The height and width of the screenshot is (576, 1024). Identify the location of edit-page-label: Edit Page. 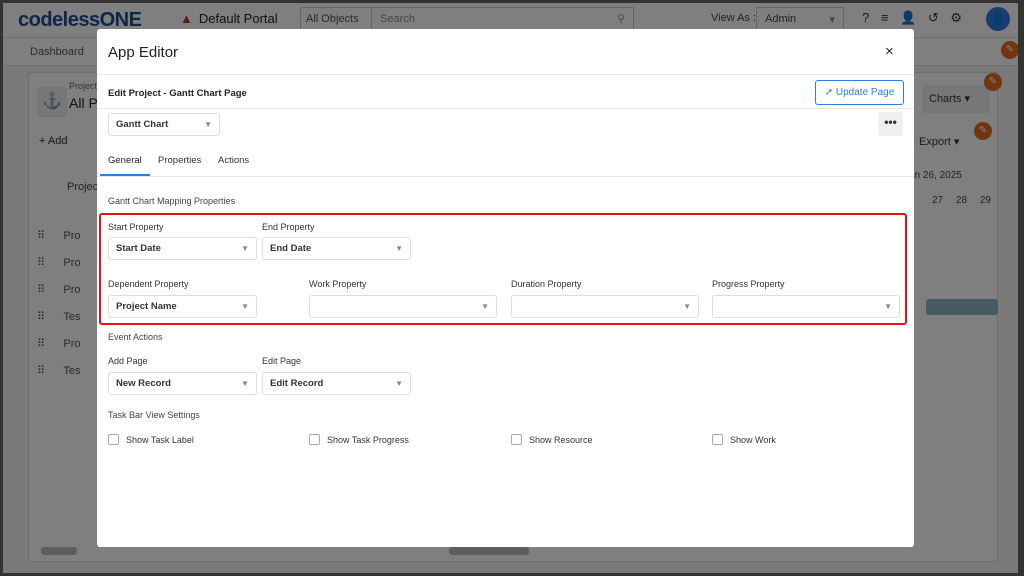
(282, 361).